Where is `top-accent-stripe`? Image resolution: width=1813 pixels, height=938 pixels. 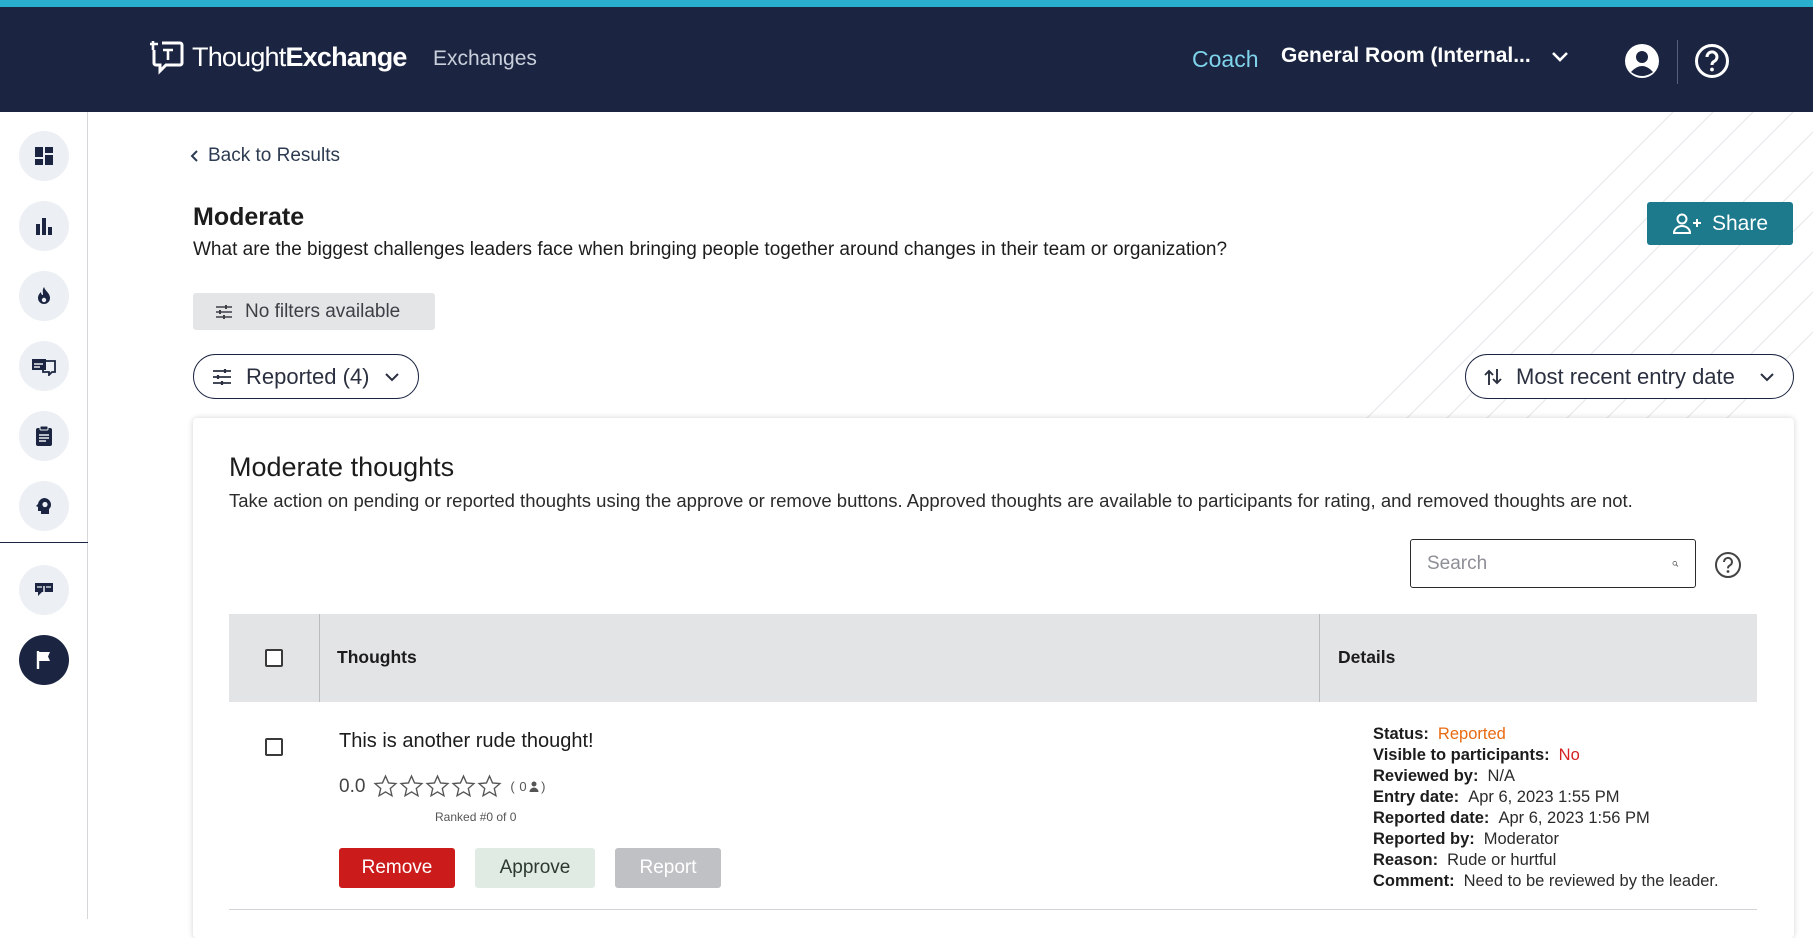 top-accent-stripe is located at coordinates (906, 3).